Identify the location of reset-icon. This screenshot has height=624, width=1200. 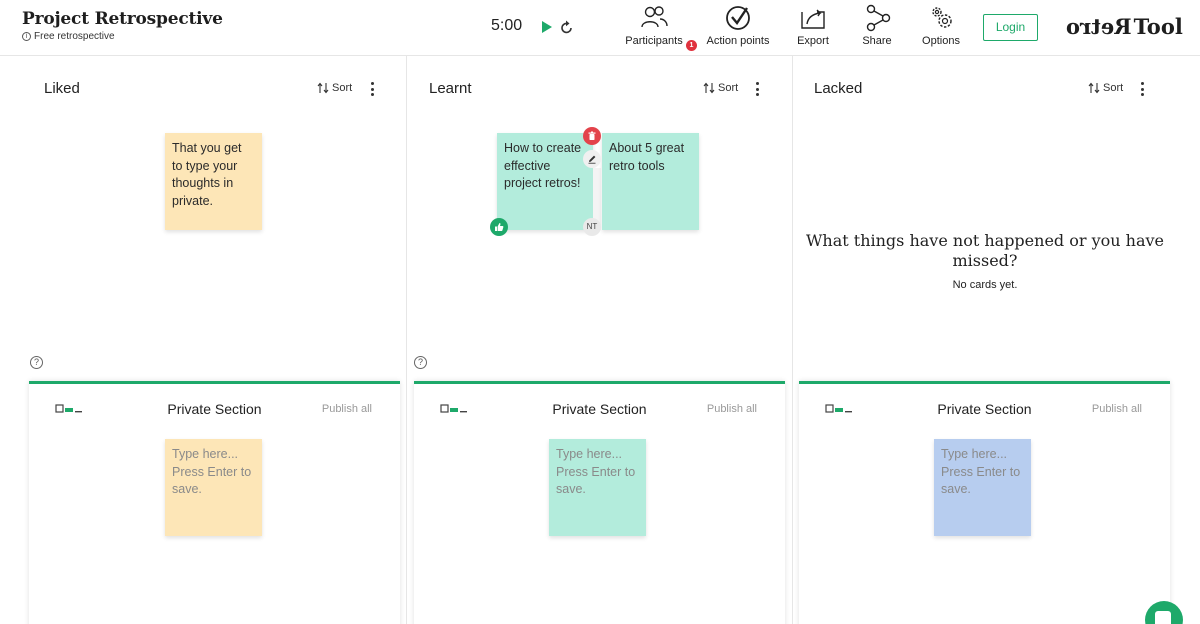
(567, 27).